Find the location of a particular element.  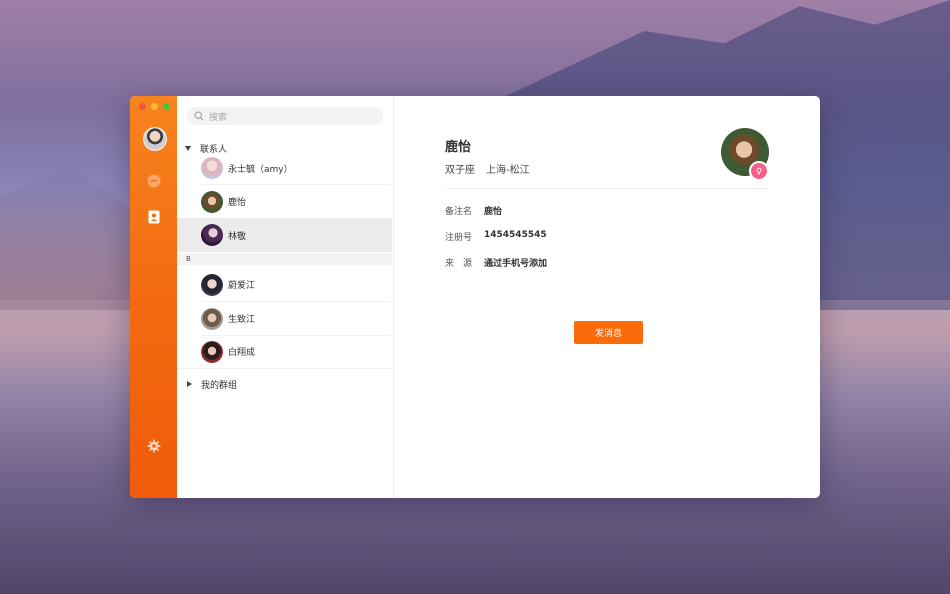

contact-item: 永士毓（amy） is located at coordinates (284, 168).